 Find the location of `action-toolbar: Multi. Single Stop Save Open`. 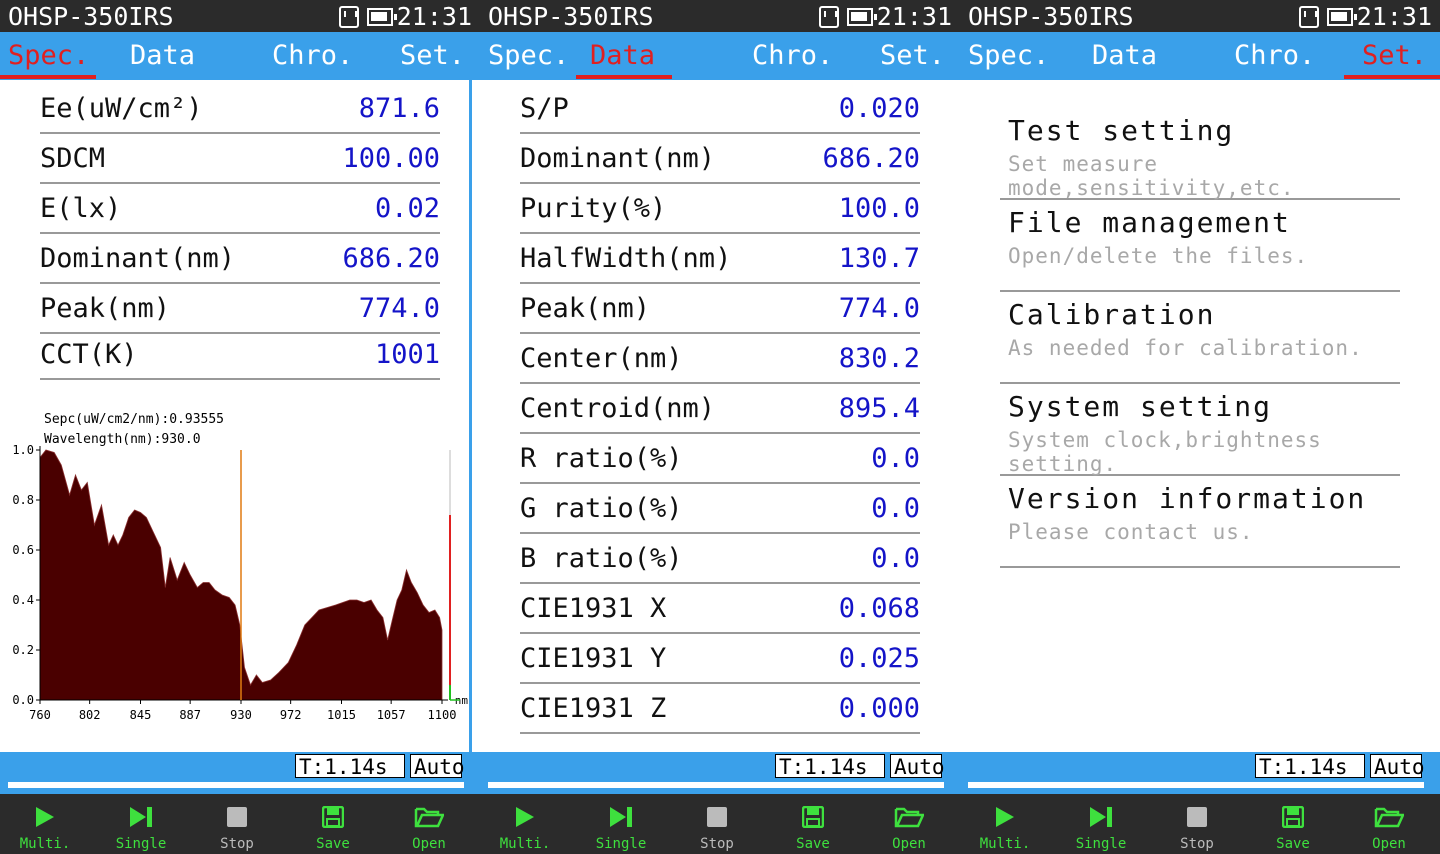

action-toolbar: Multi. Single Stop Save Open is located at coordinates (1200, 824).